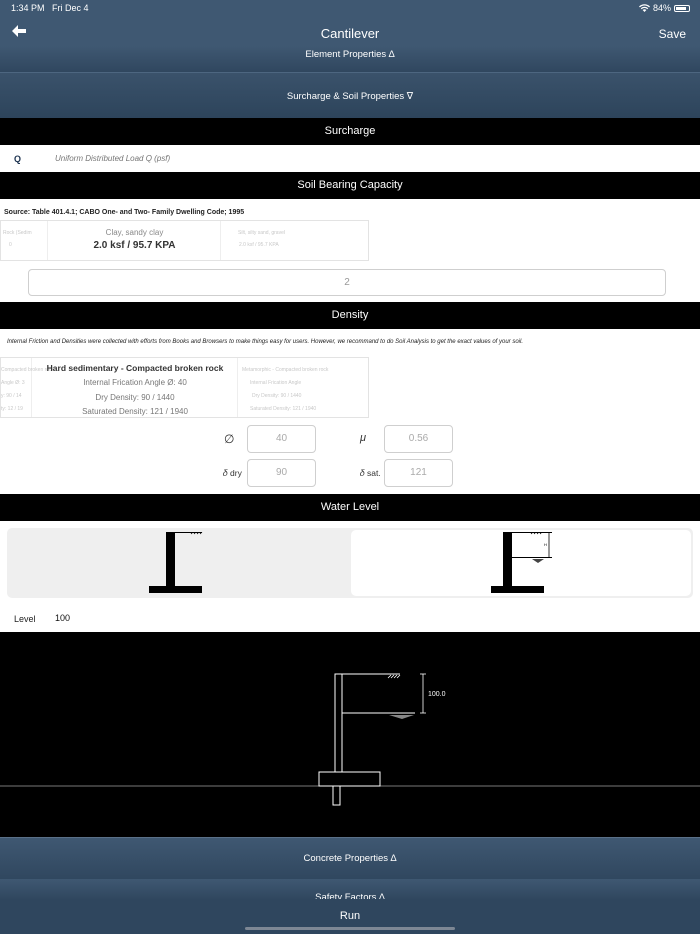 Image resolution: width=700 pixels, height=934 pixels. What do you see at coordinates (370, 473) in the screenshot?
I see `saturated-density-label: 𝛿 sat.` at bounding box center [370, 473].